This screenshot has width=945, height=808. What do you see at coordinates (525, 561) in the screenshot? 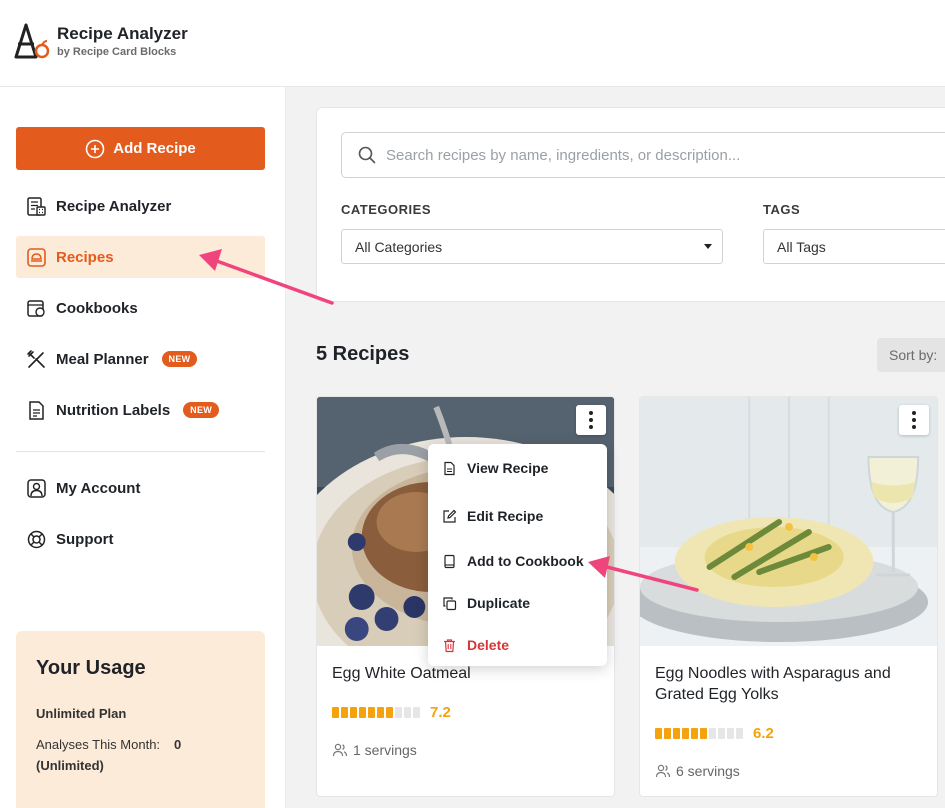
I see `menu-item-label: Add to Cookbook` at bounding box center [525, 561].